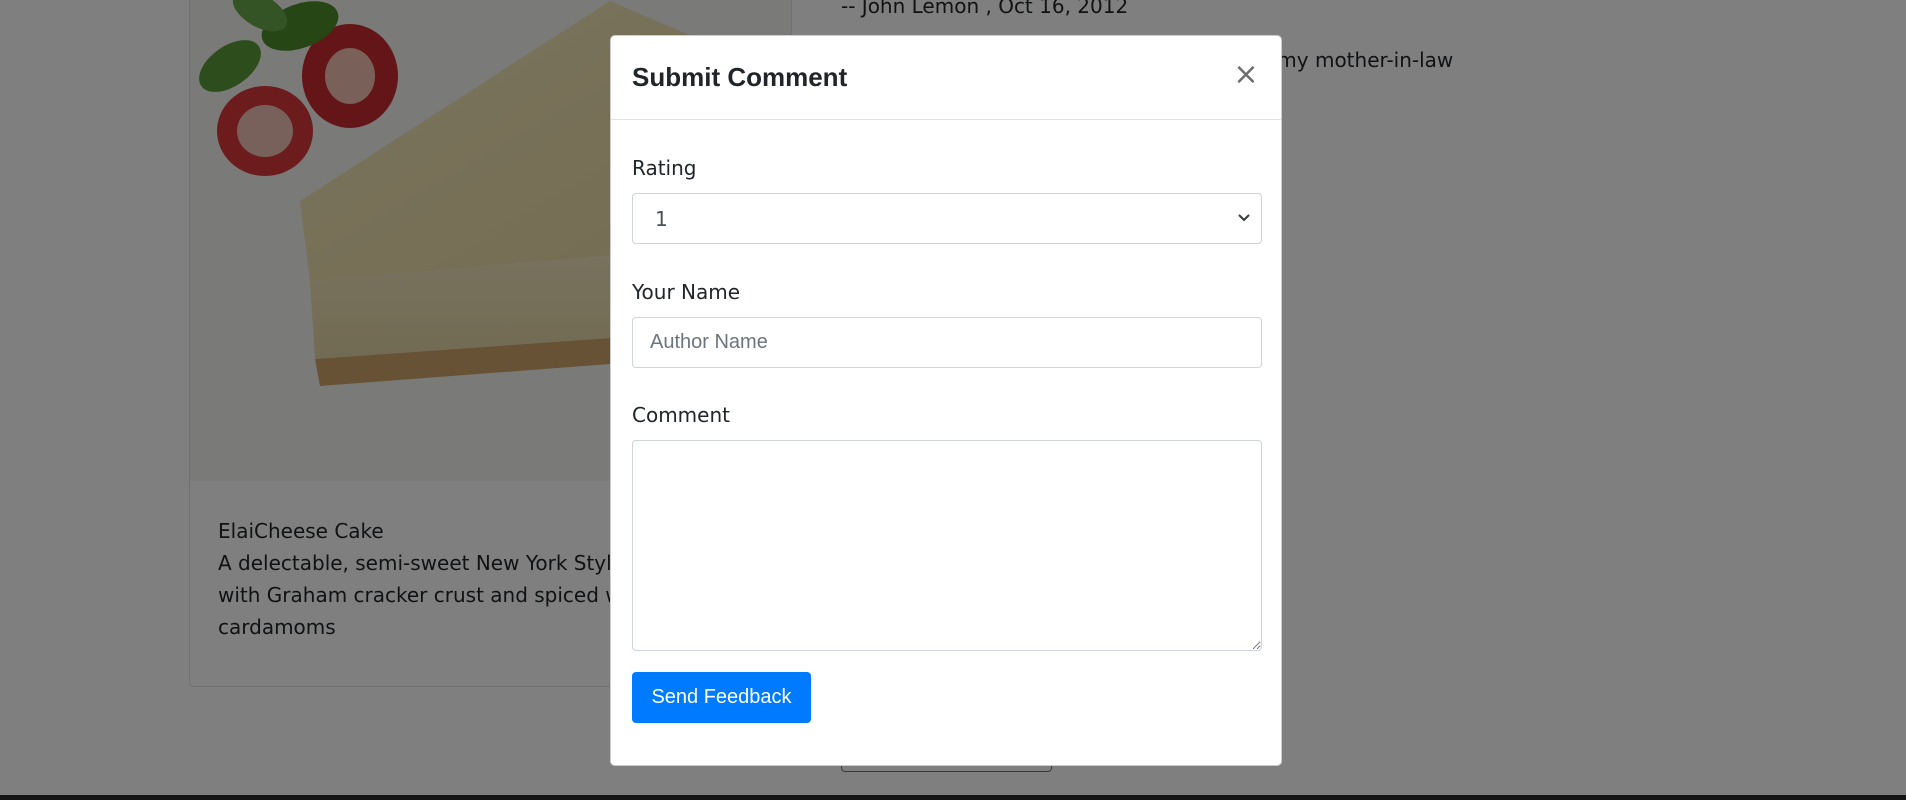 The image size is (1906, 800). Describe the element at coordinates (664, 168) in the screenshot. I see `rating-label: Rating` at that location.